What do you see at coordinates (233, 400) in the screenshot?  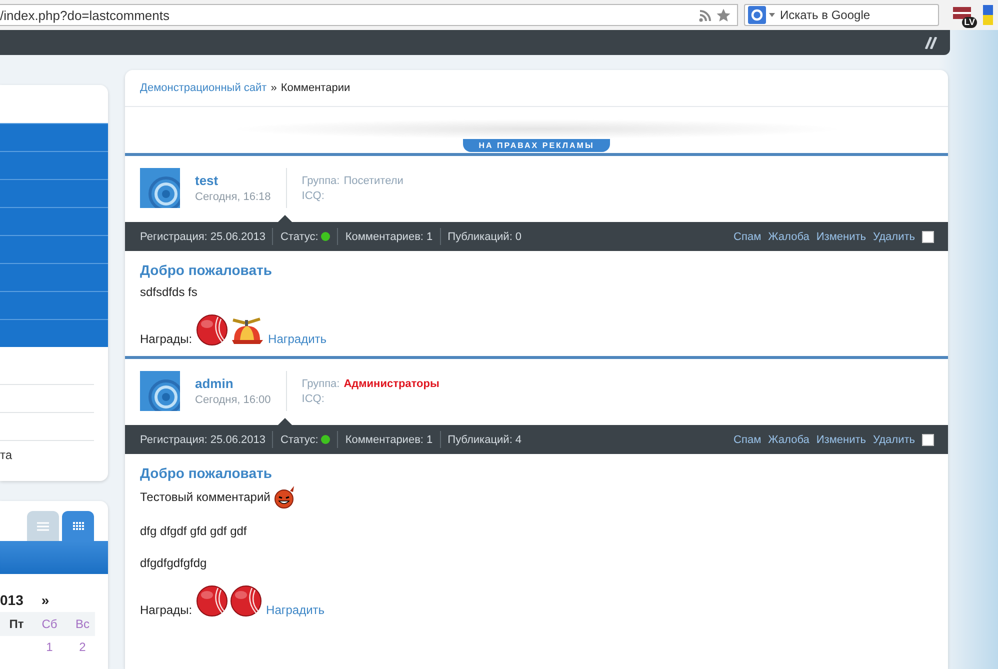 I see `comment-time: Сегодня, 16:00` at bounding box center [233, 400].